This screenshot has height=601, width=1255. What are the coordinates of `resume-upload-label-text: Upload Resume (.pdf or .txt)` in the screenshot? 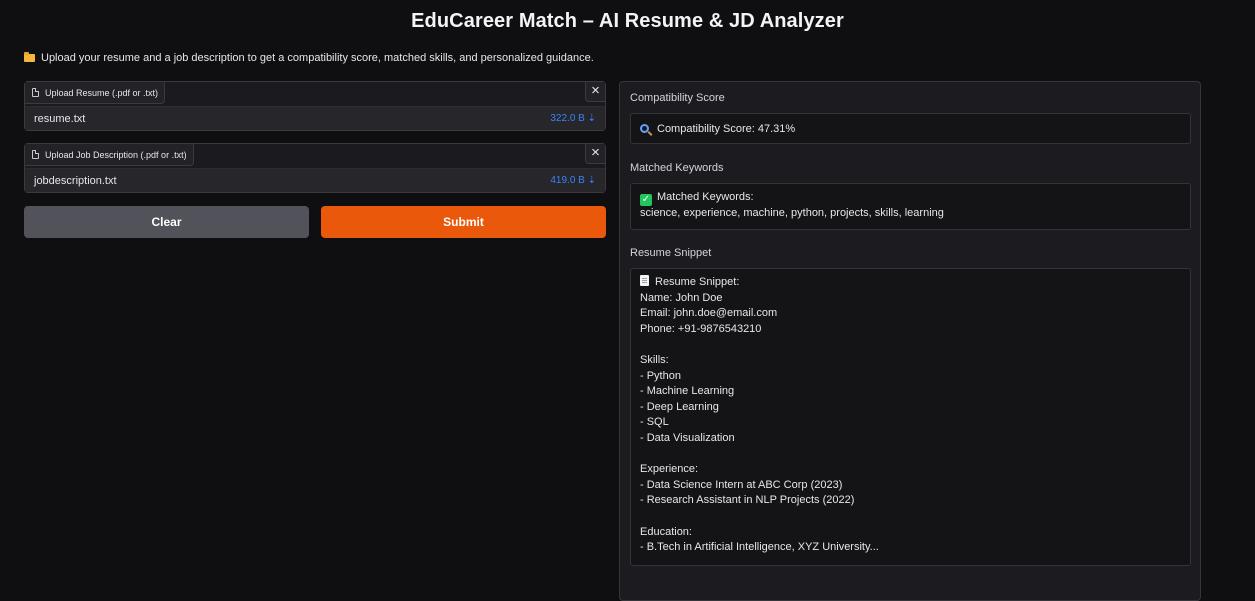 It's located at (102, 92).